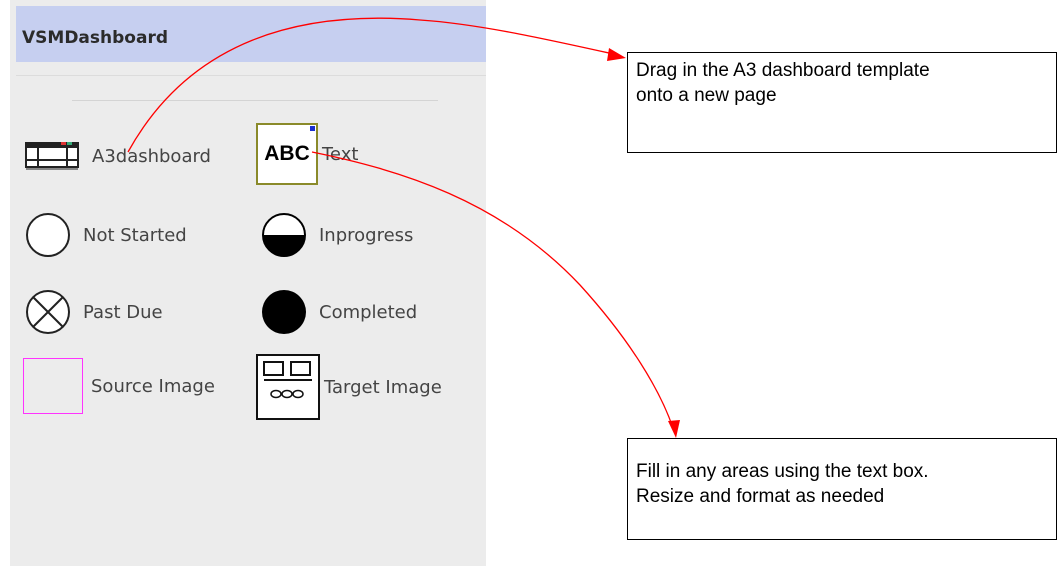  What do you see at coordinates (674, 429) in the screenshot?
I see `arrowhead-bottom` at bounding box center [674, 429].